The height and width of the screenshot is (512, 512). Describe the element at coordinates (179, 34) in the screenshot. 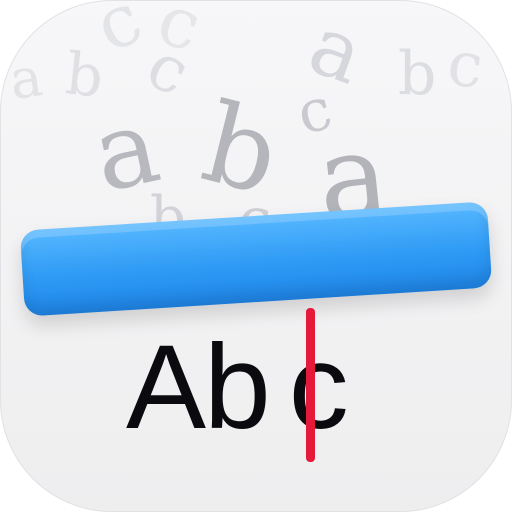

I see `floating-letter-c-6: c` at that location.